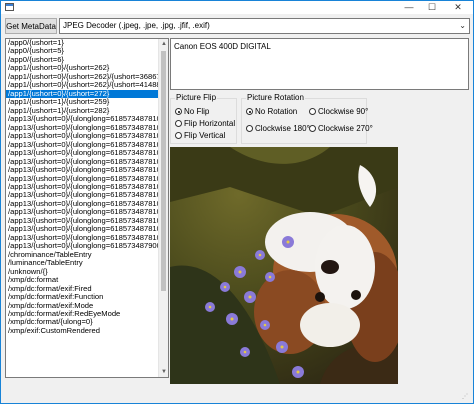 Image resolution: width=474 pixels, height=404 pixels. I want to click on list-item: /app0/{ushort=6}, so click(82, 60).